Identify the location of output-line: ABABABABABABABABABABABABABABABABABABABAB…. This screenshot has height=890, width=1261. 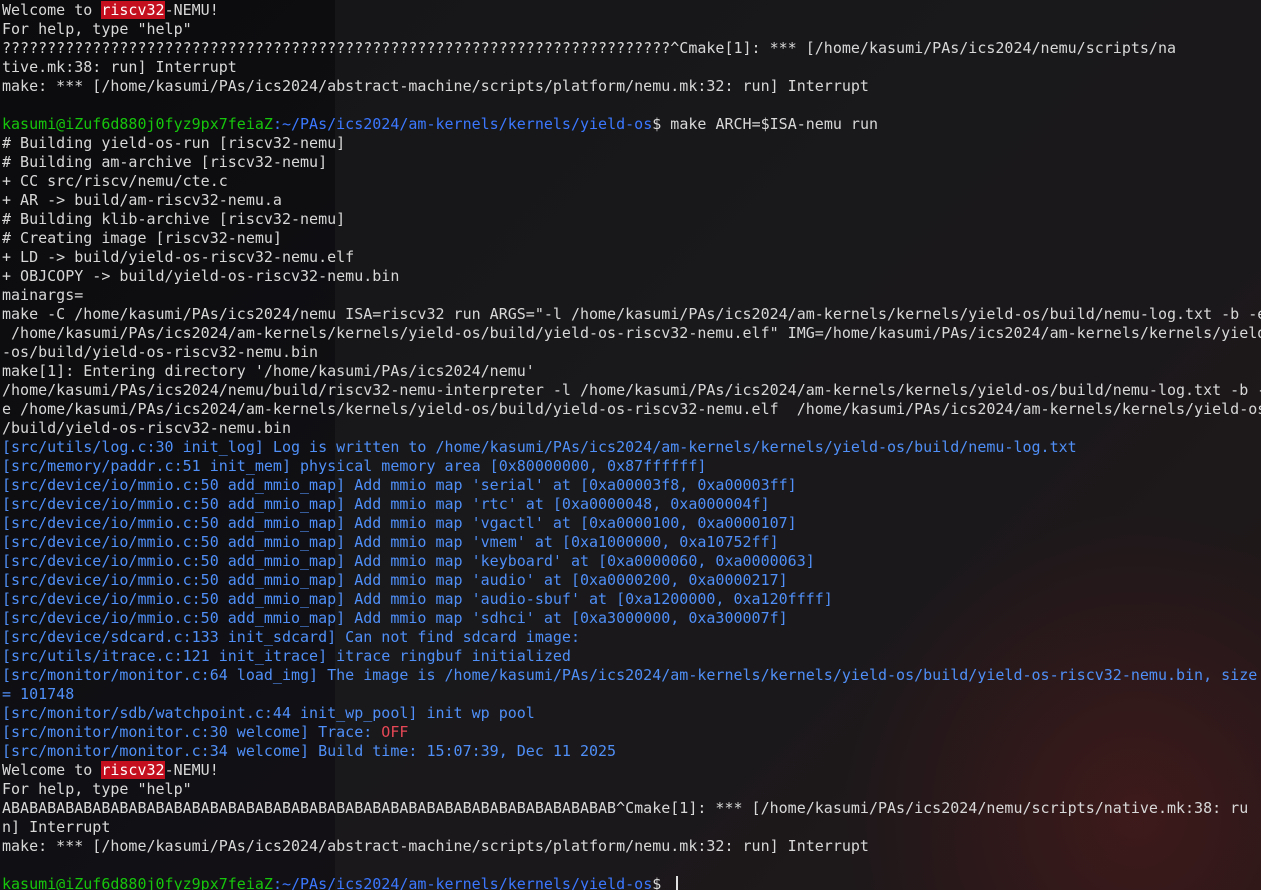
(631, 808).